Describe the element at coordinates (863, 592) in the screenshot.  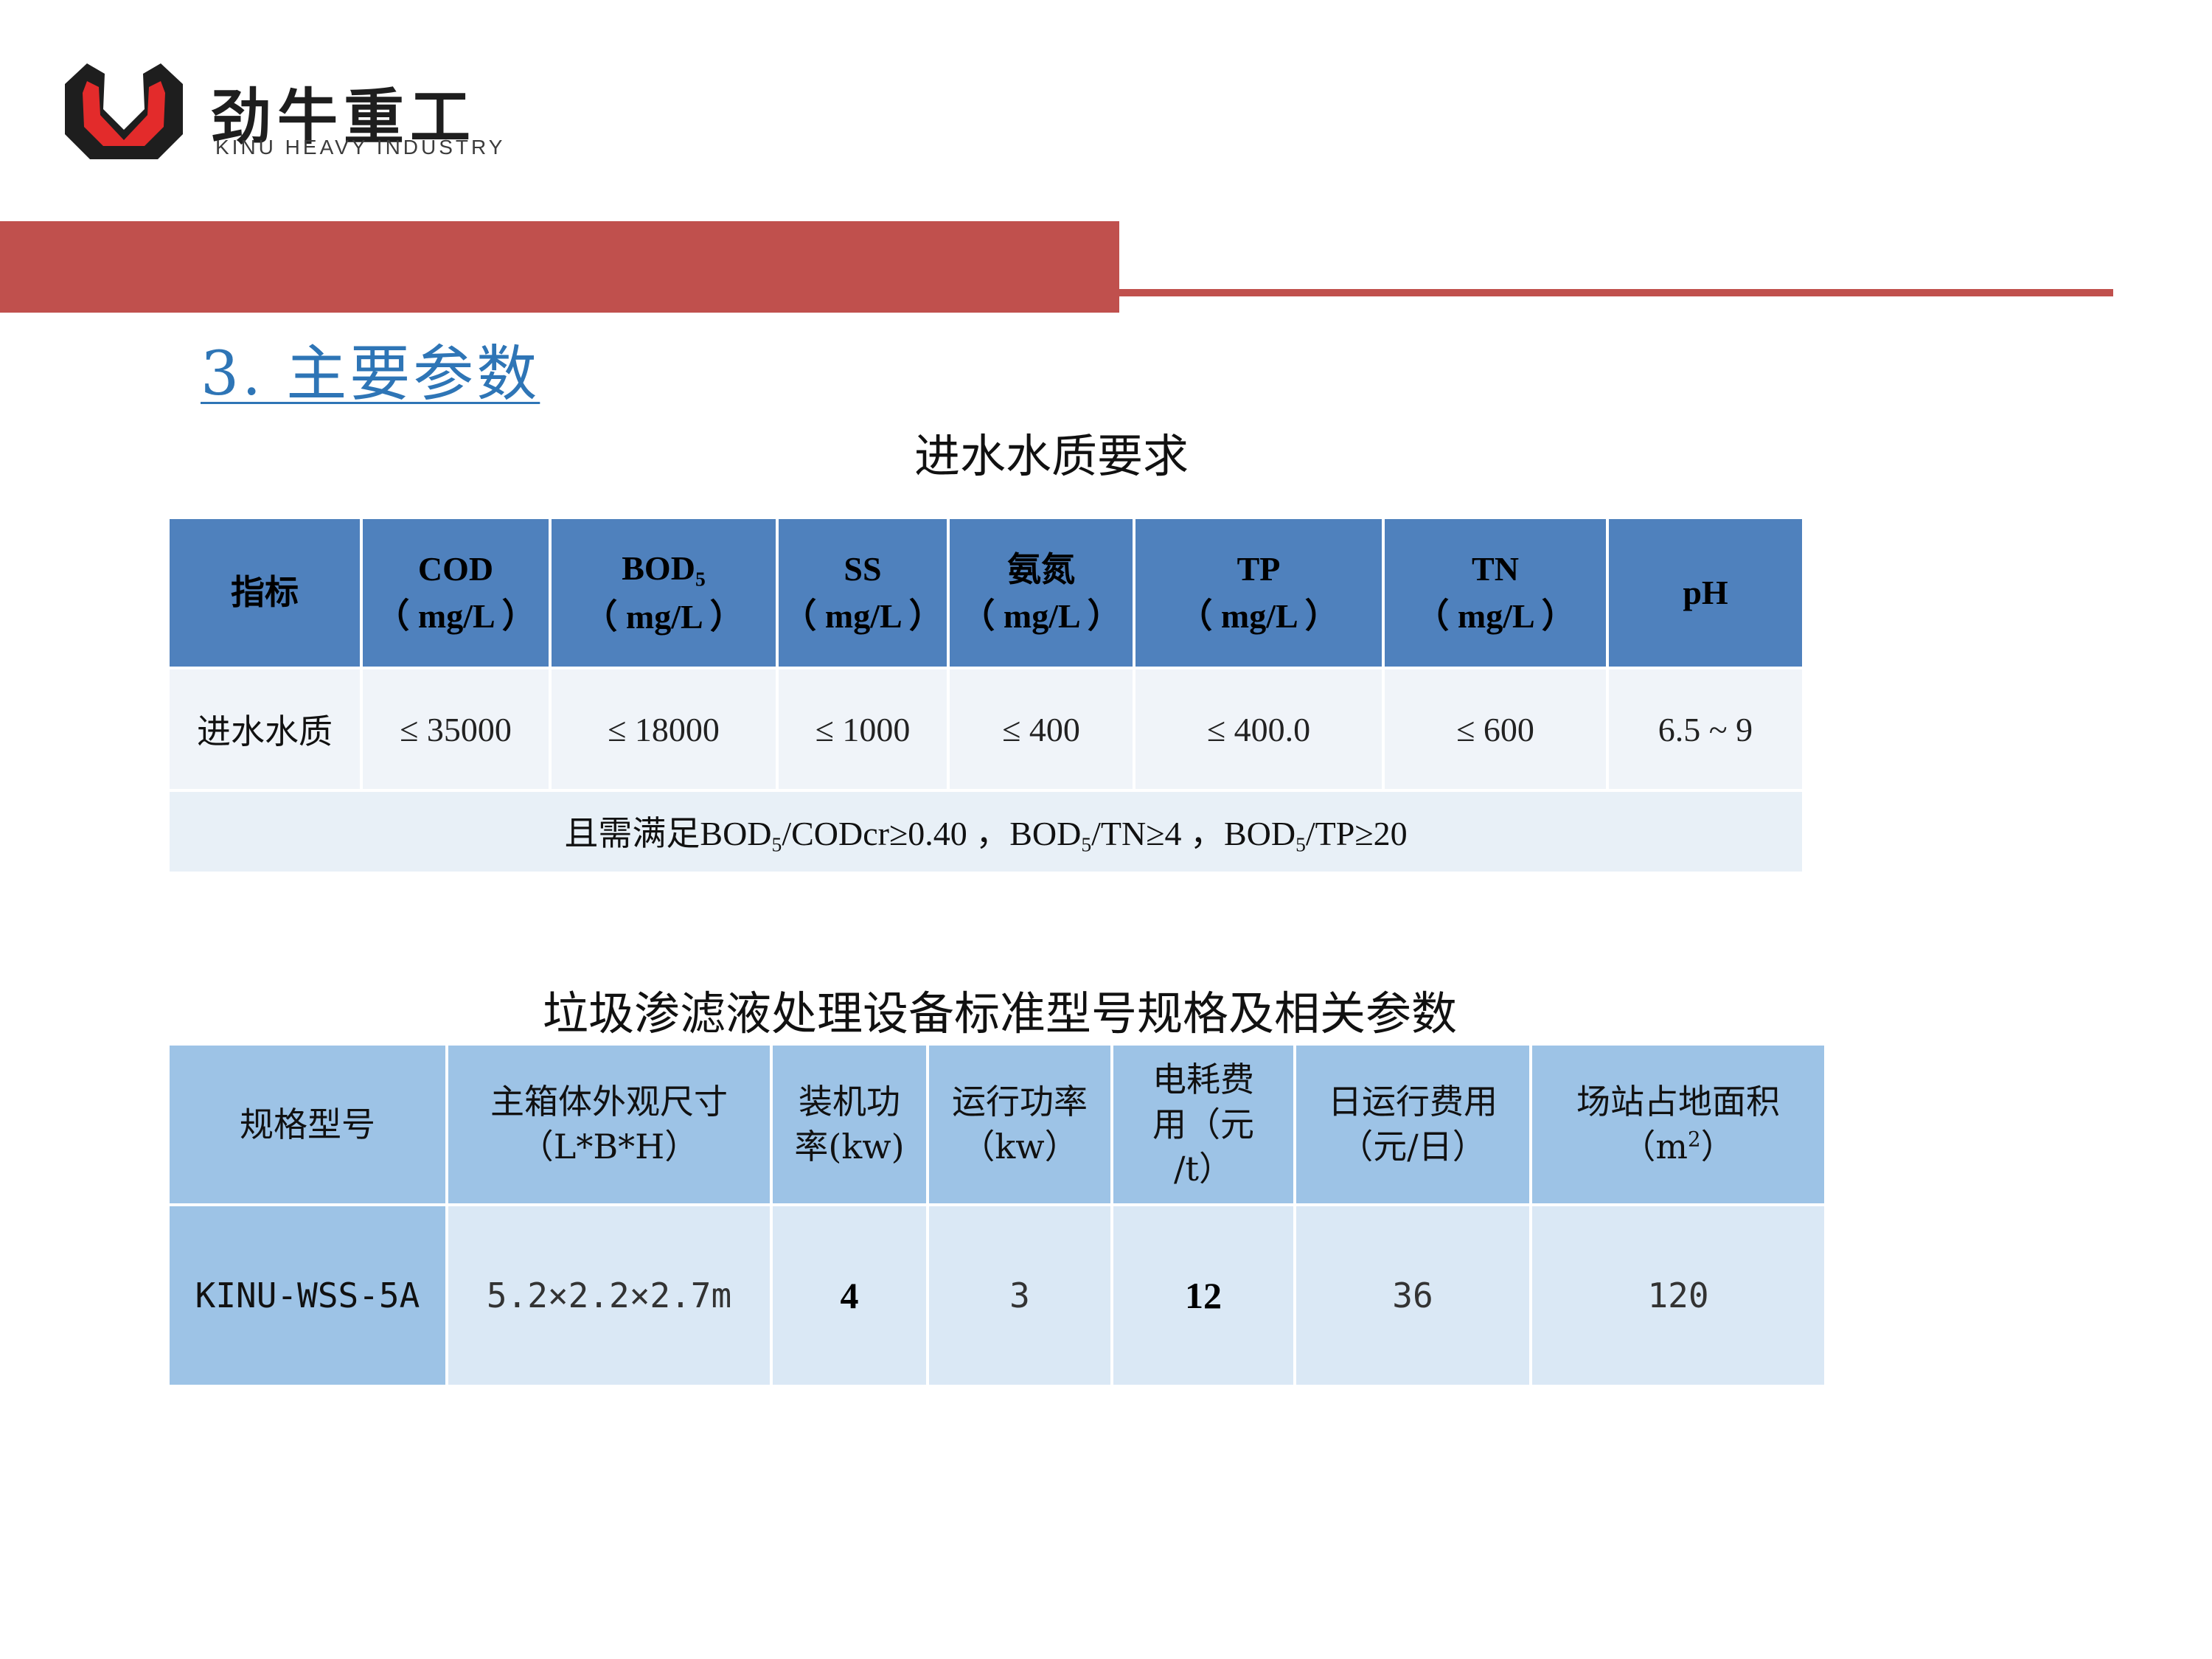
I see `header-ss: SS （ mg/L ）` at that location.